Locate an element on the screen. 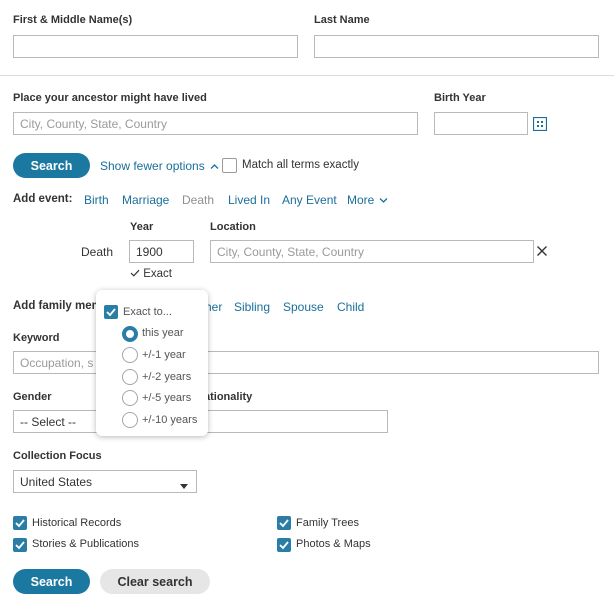  add-family-child: Child is located at coordinates (350, 307).